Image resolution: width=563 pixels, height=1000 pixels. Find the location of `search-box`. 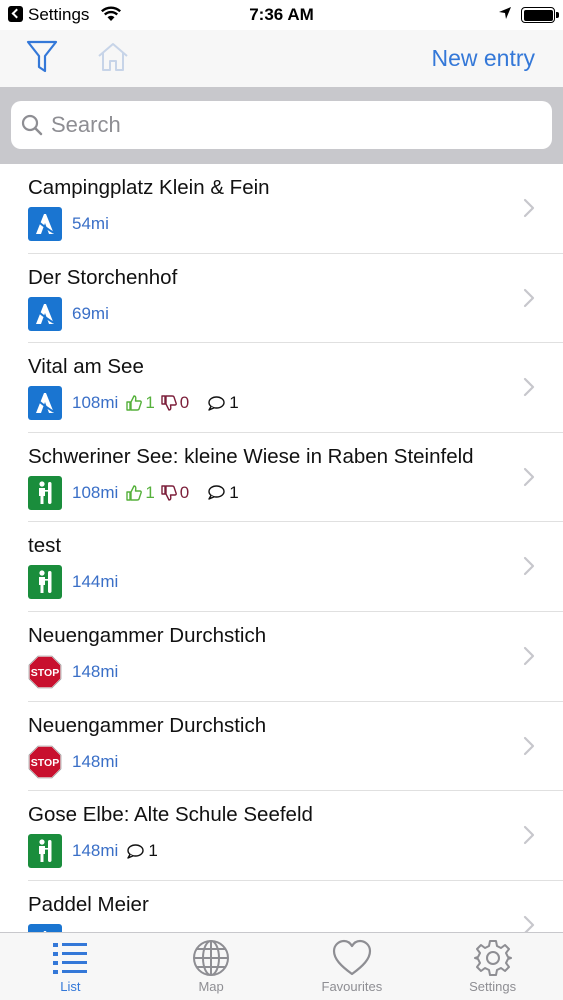

search-box is located at coordinates (281, 125).